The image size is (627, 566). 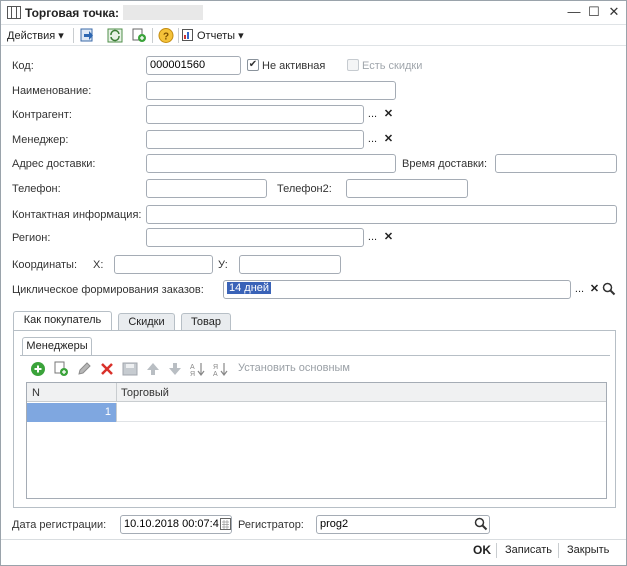 What do you see at coordinates (588, 550) in the screenshot?
I see `close-button: Закрыть` at bounding box center [588, 550].